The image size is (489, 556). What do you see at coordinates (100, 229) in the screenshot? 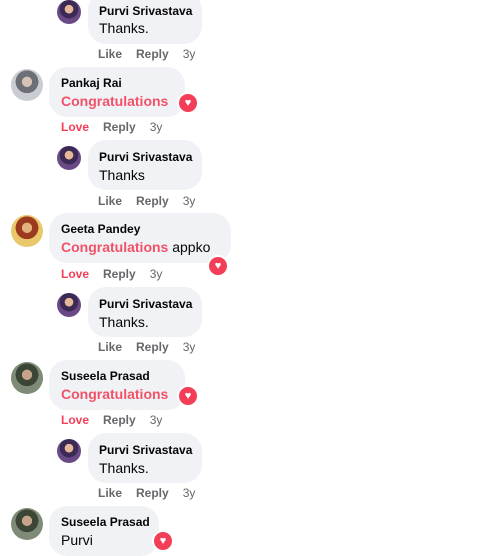
I see `comment-author: Geeta Pandey` at bounding box center [100, 229].